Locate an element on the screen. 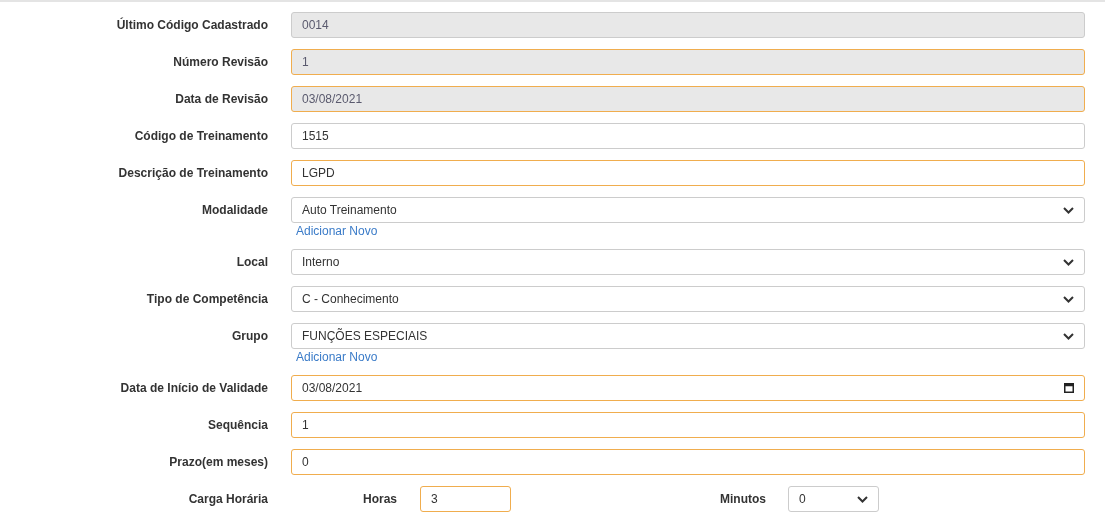  select-field: Auto Treinamento is located at coordinates (688, 210).